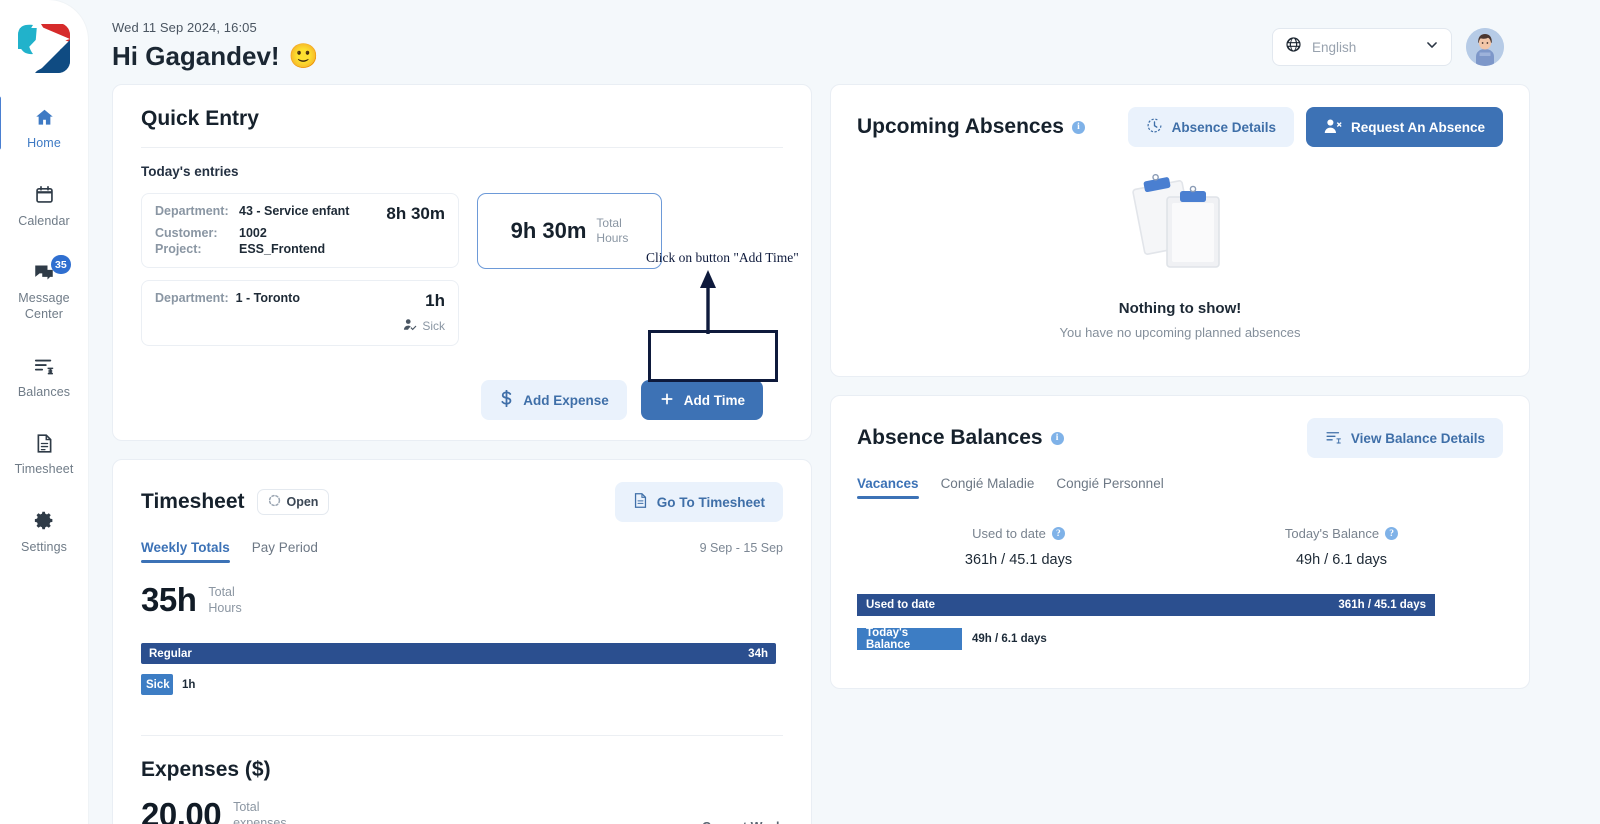  What do you see at coordinates (701, 400) in the screenshot?
I see `add-time-button: Add Time` at bounding box center [701, 400].